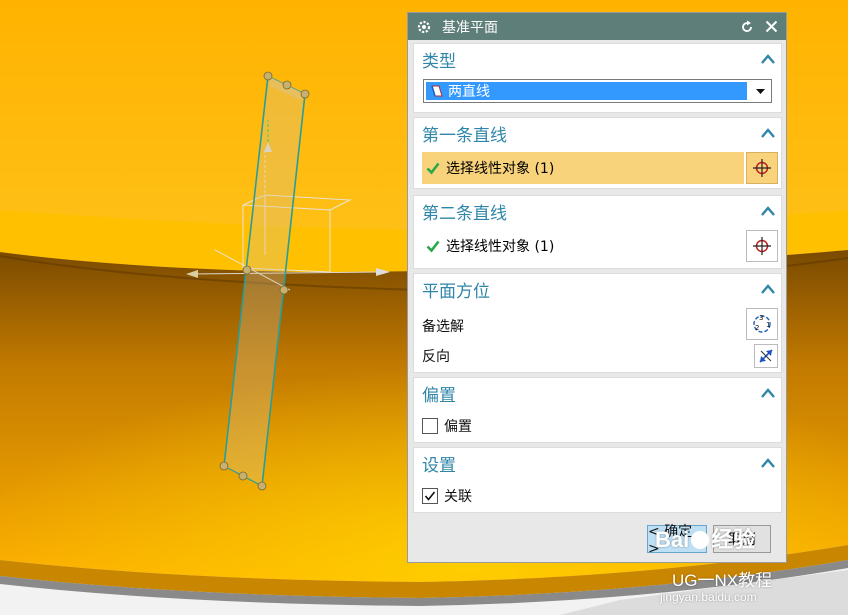  What do you see at coordinates (458, 497) in the screenshot?
I see `associative-checkbox-label: 关联` at bounding box center [458, 497].